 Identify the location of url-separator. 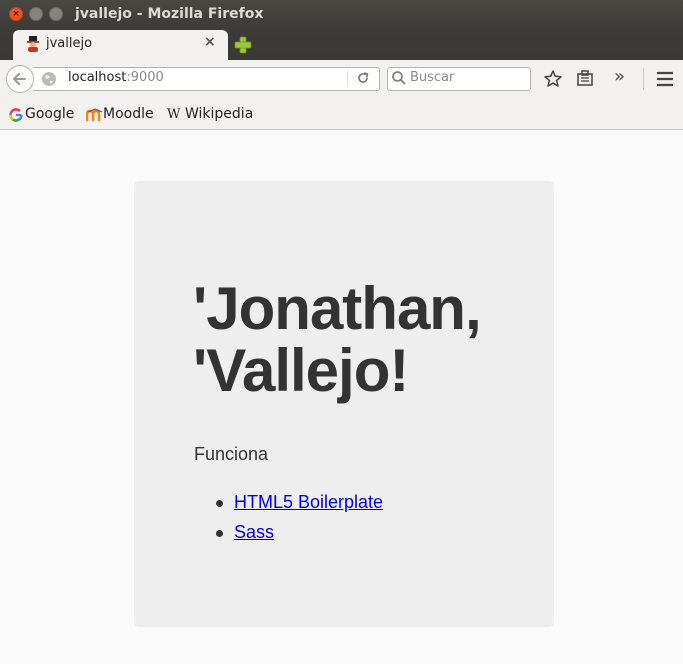
(347, 79).